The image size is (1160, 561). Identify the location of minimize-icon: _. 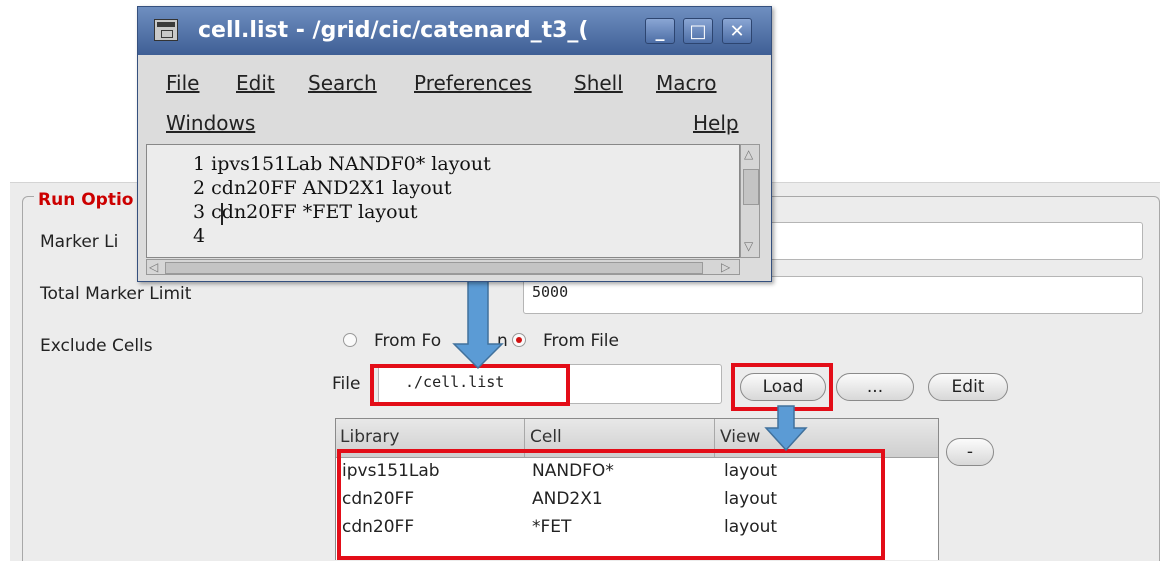
(660, 31).